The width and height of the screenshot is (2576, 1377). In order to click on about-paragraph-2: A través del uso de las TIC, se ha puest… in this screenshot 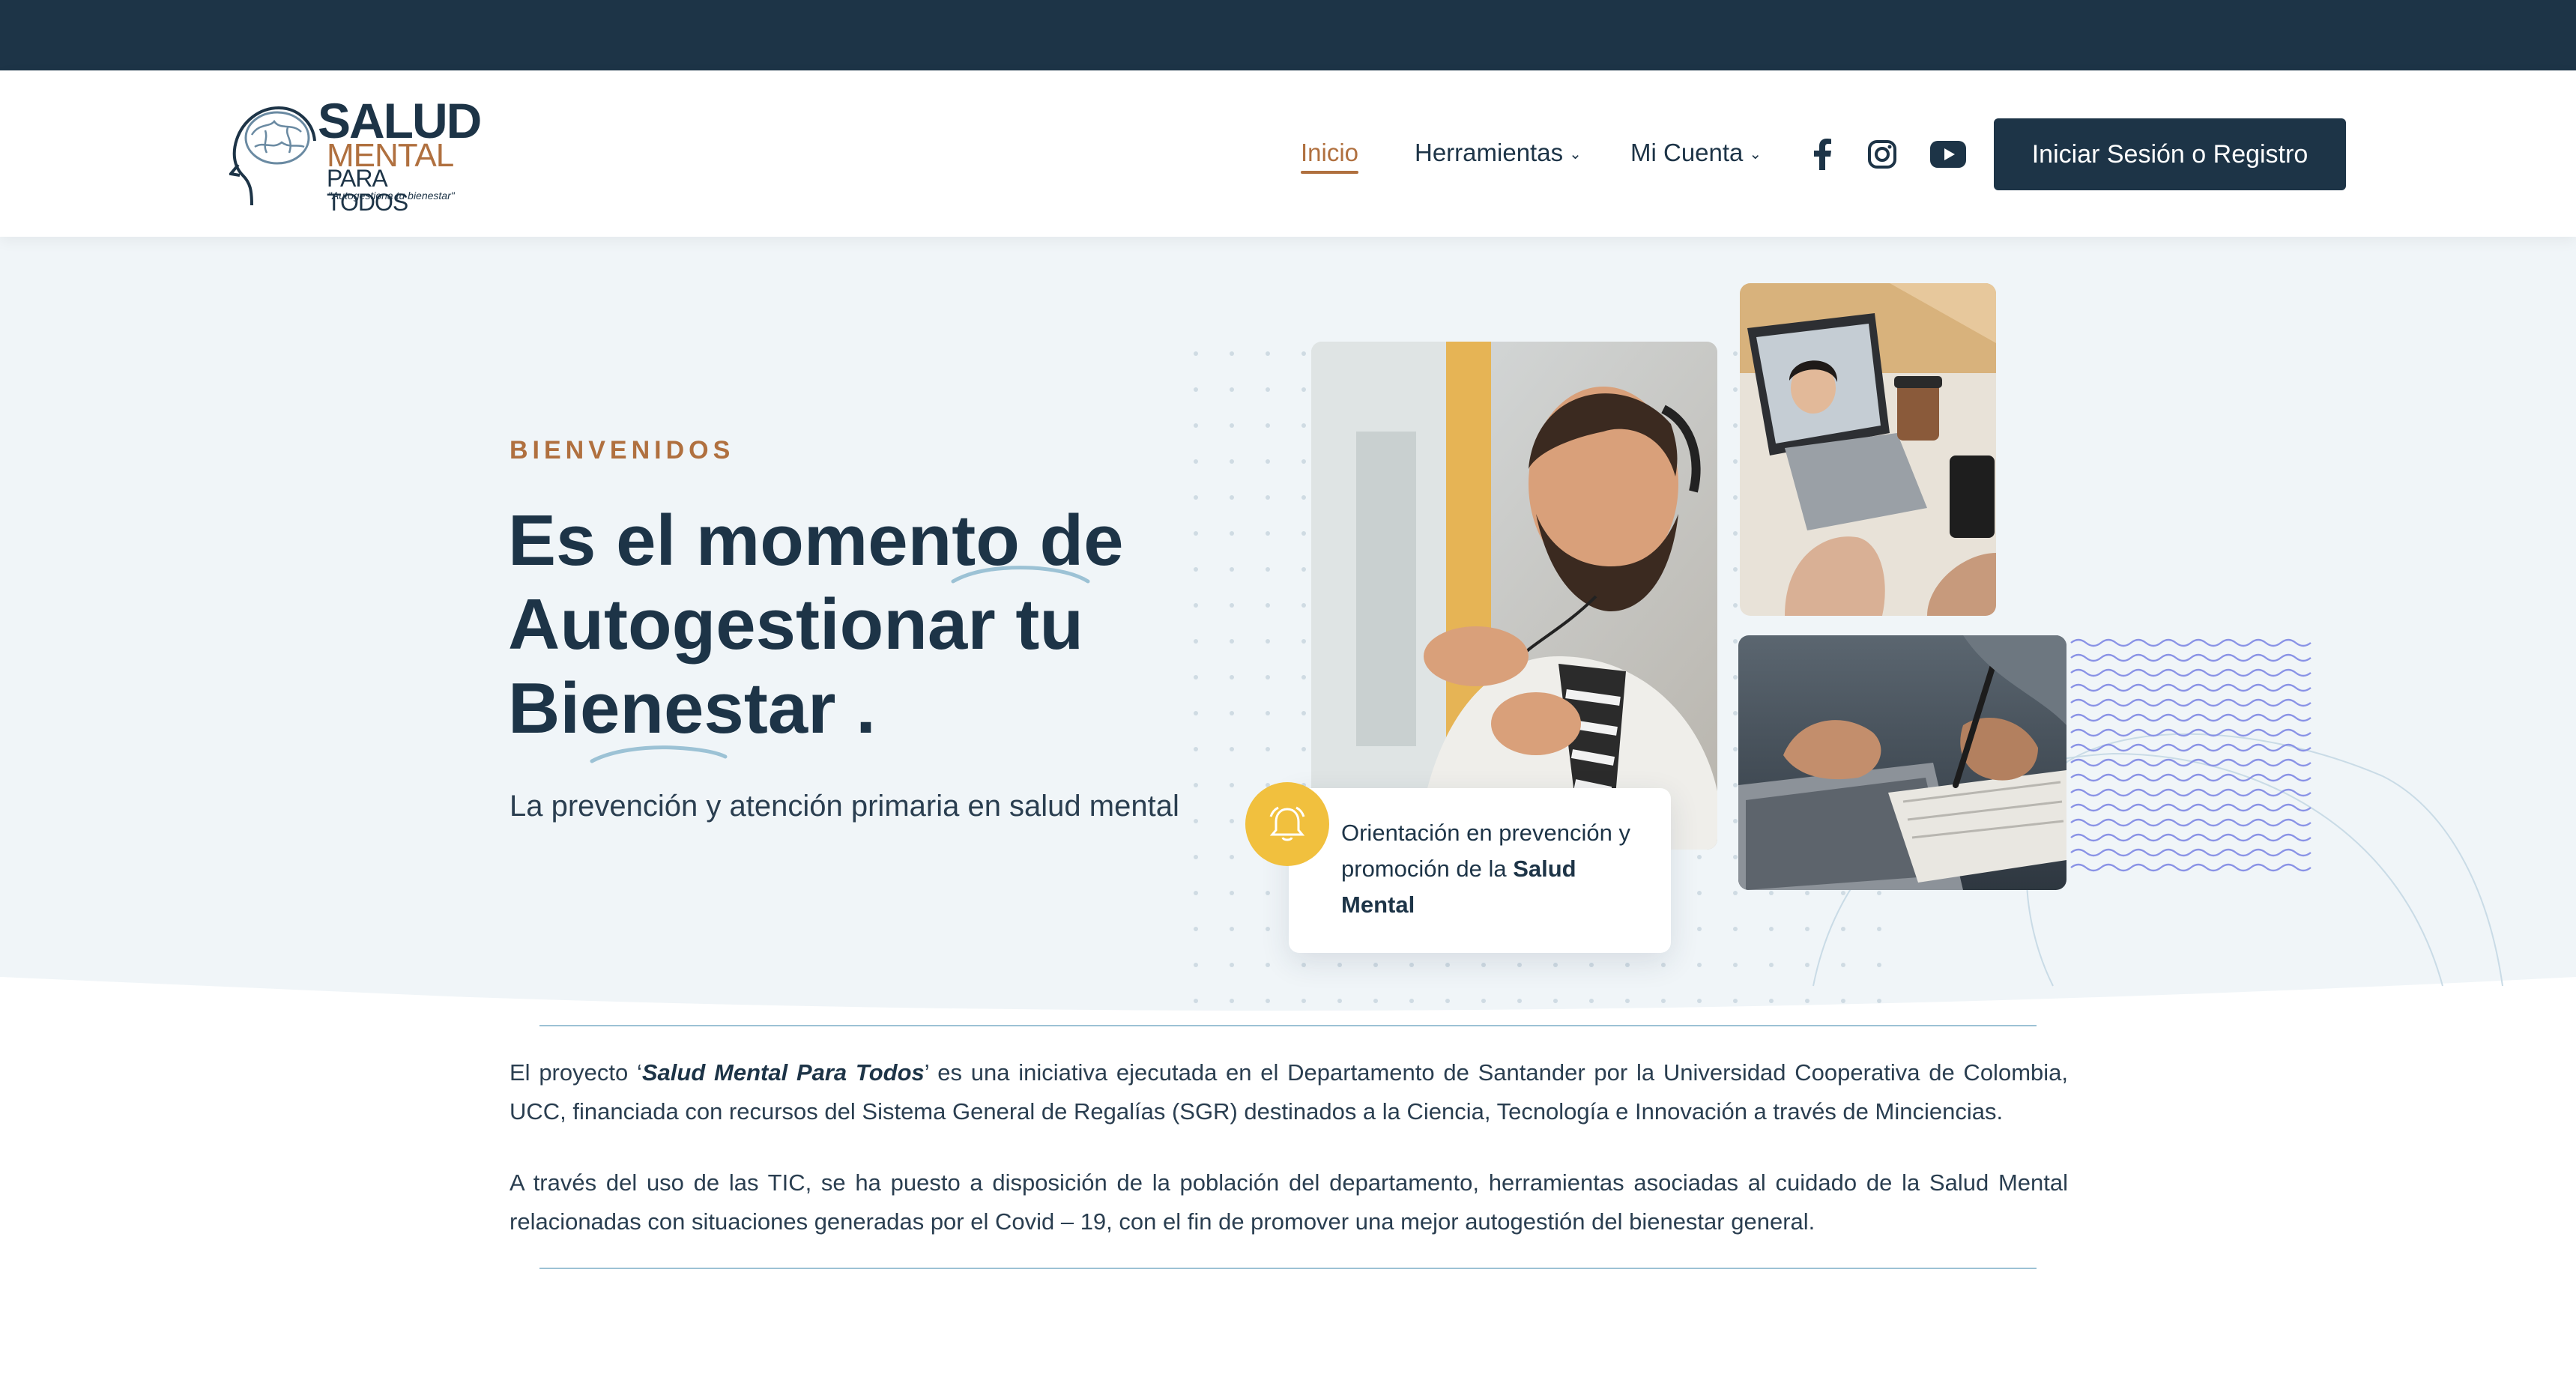, I will do `click(1289, 1202)`.